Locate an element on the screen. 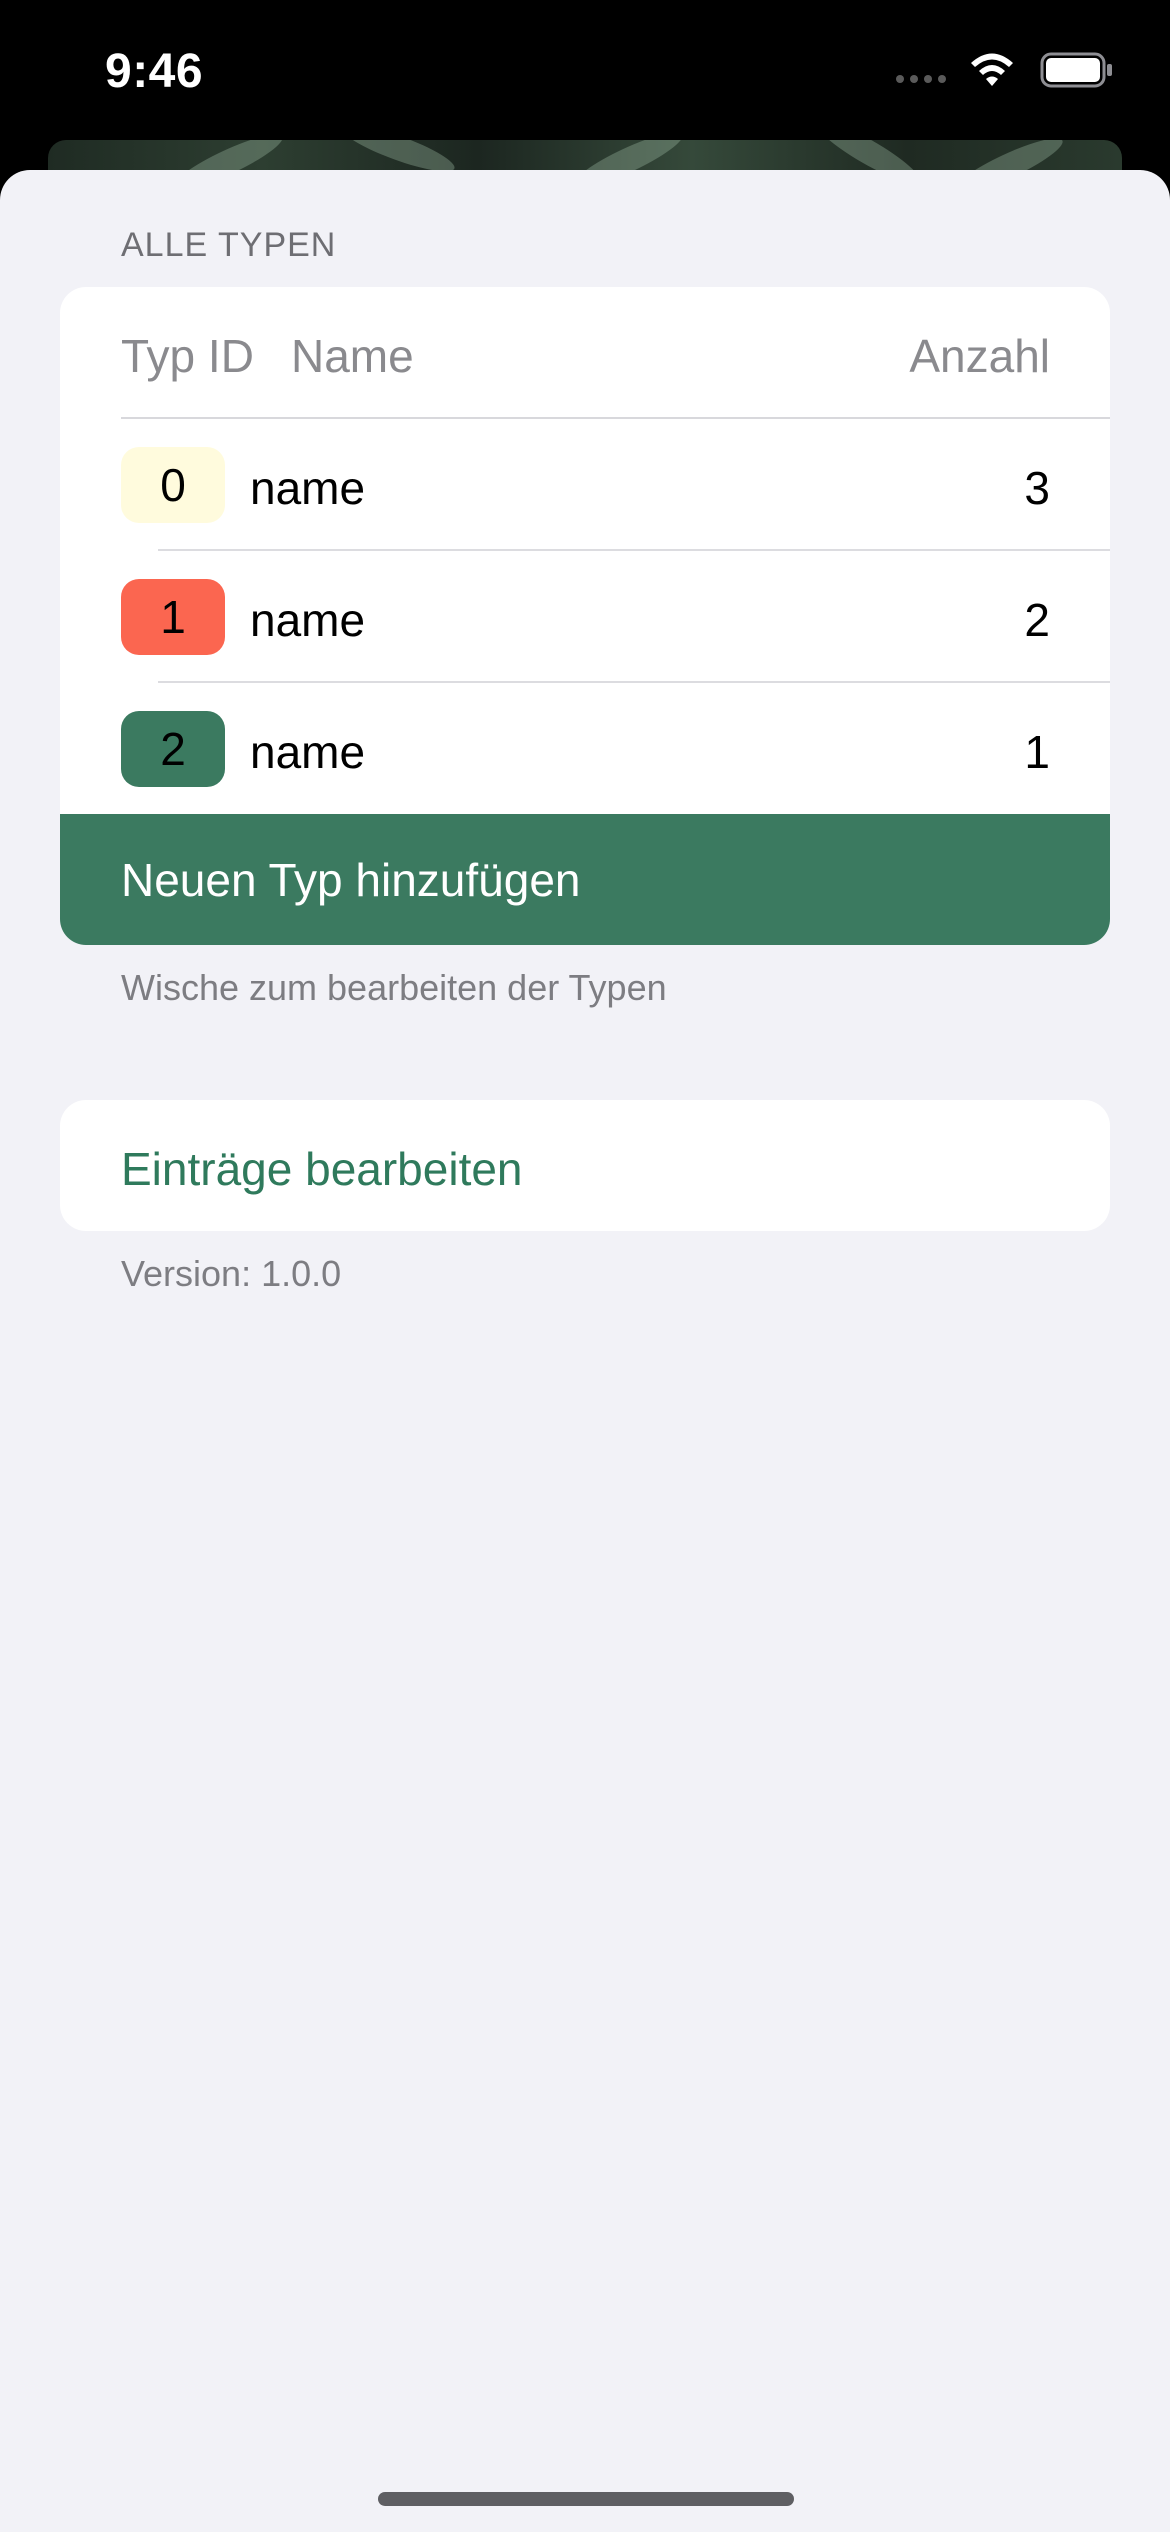 The height and width of the screenshot is (2532, 1170). type-count: 2 is located at coordinates (1037, 620).